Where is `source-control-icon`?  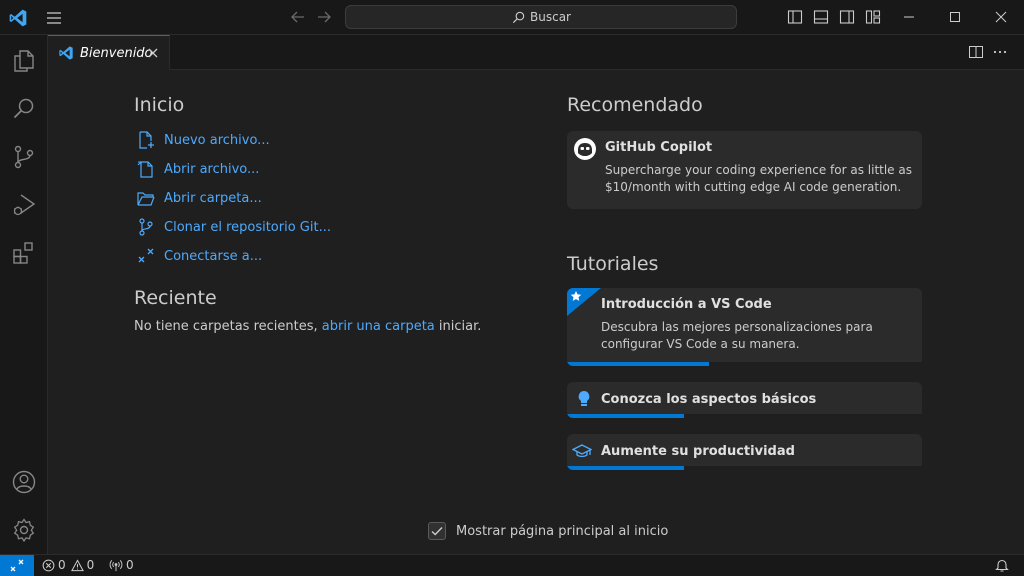 source-control-icon is located at coordinates (24, 157).